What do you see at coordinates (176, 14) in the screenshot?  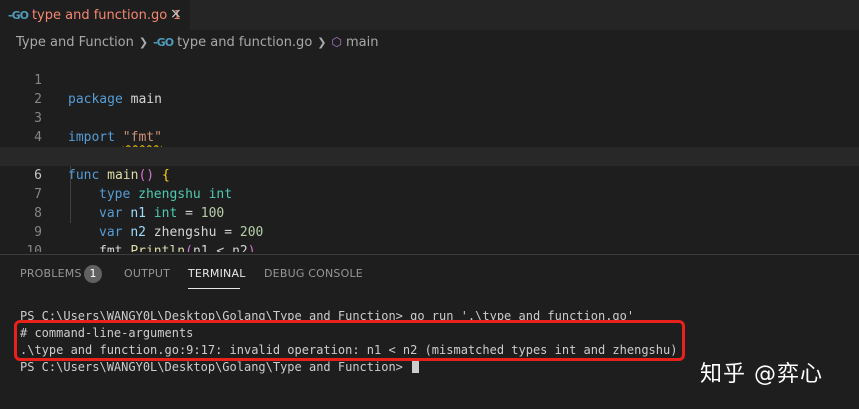 I see `close-icon: ×` at bounding box center [176, 14].